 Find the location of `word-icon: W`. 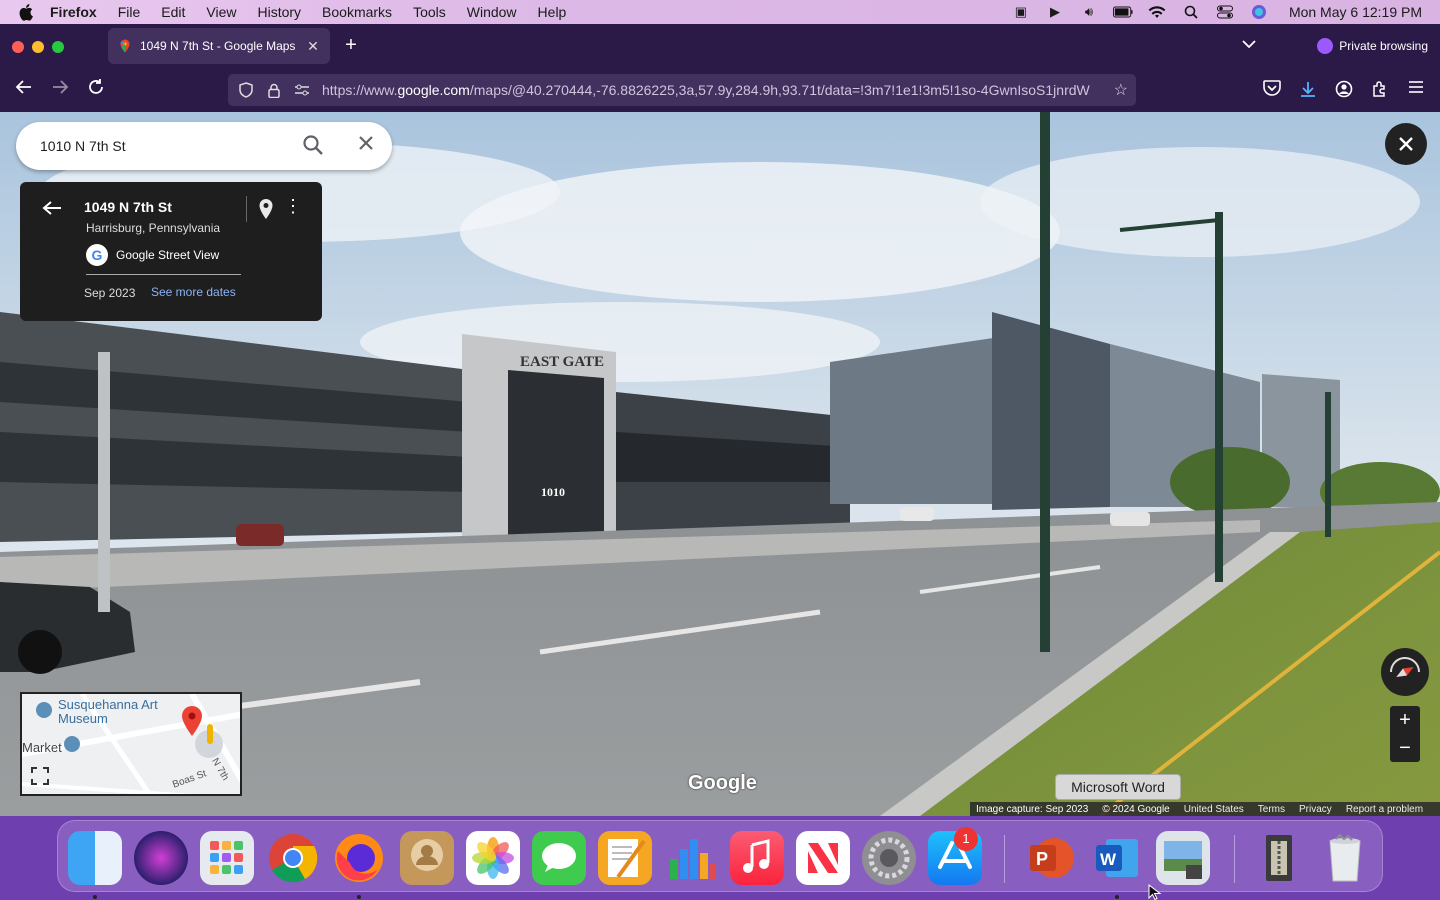

word-icon: W is located at coordinates (1117, 858).